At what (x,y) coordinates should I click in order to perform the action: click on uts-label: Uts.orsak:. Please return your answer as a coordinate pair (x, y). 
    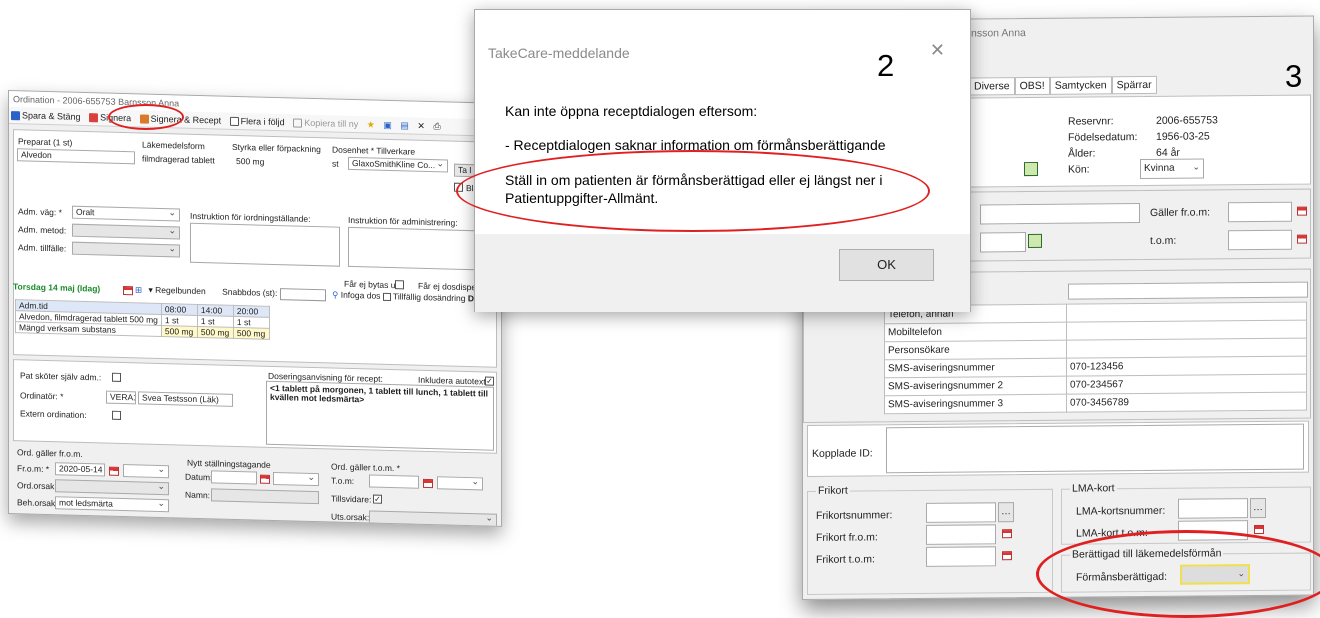
    Looking at the image, I should click on (350, 517).